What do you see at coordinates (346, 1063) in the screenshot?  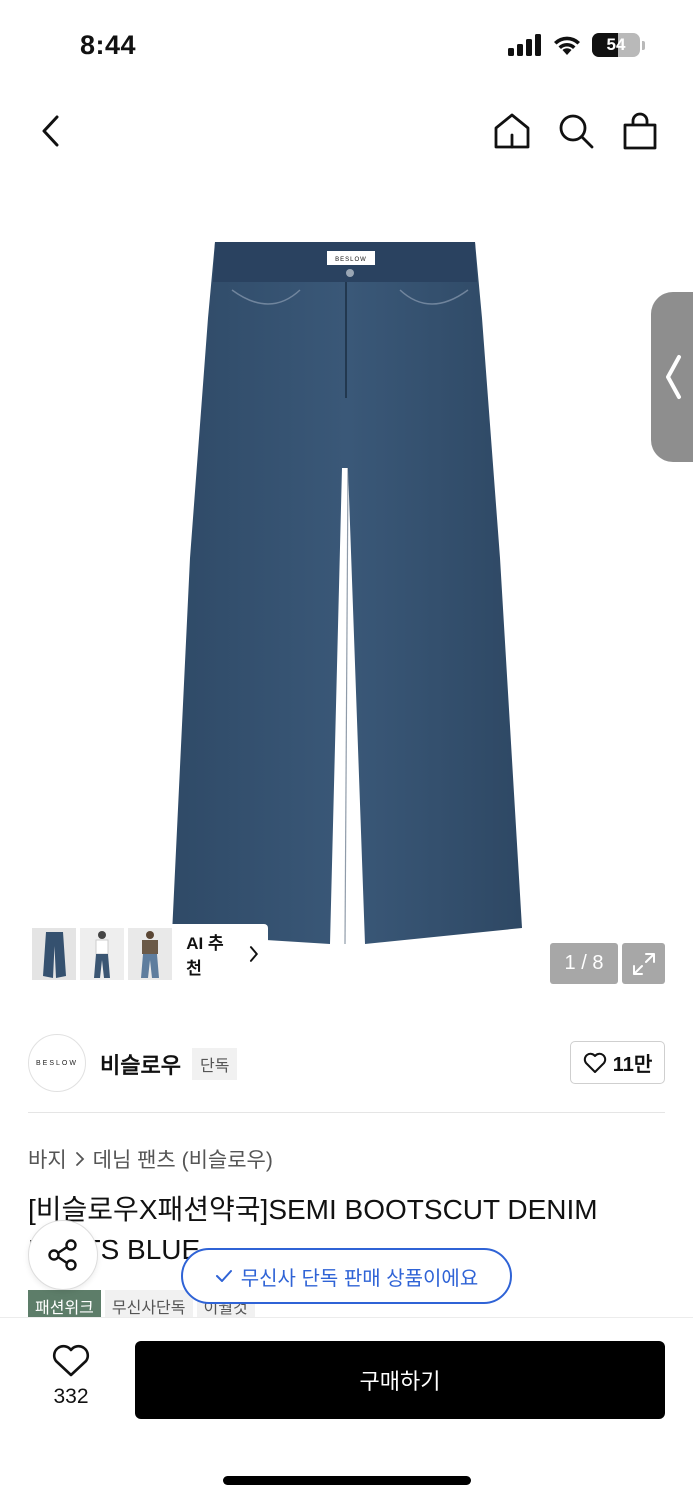 I see `brand-row: BESLOW 비슬로우 단독 11만` at bounding box center [346, 1063].